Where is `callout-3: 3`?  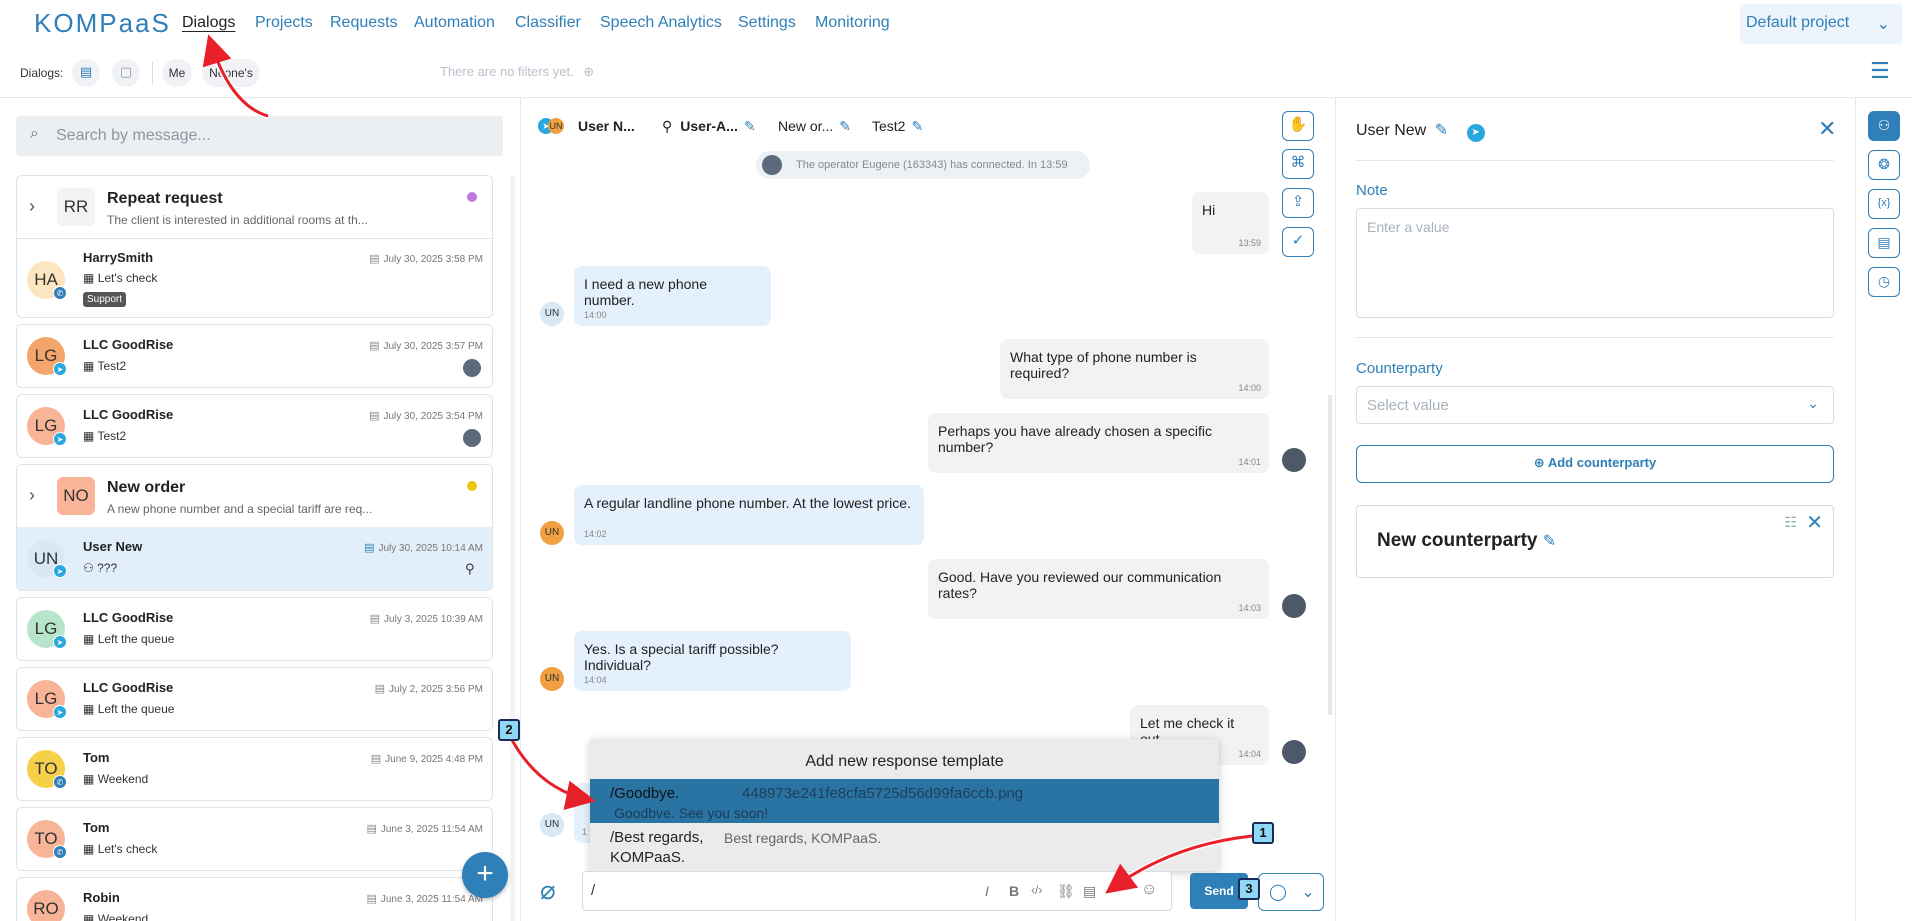 callout-3: 3 is located at coordinates (1249, 889).